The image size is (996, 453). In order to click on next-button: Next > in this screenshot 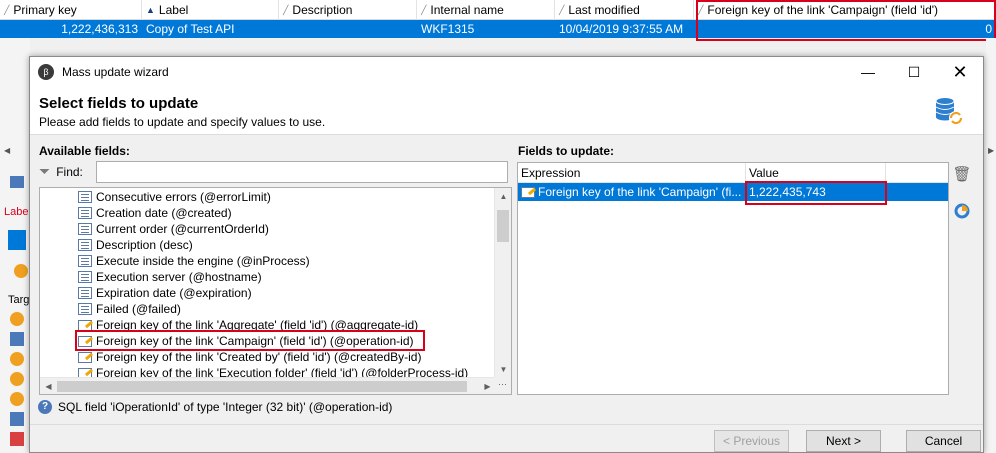, I will do `click(843, 441)`.